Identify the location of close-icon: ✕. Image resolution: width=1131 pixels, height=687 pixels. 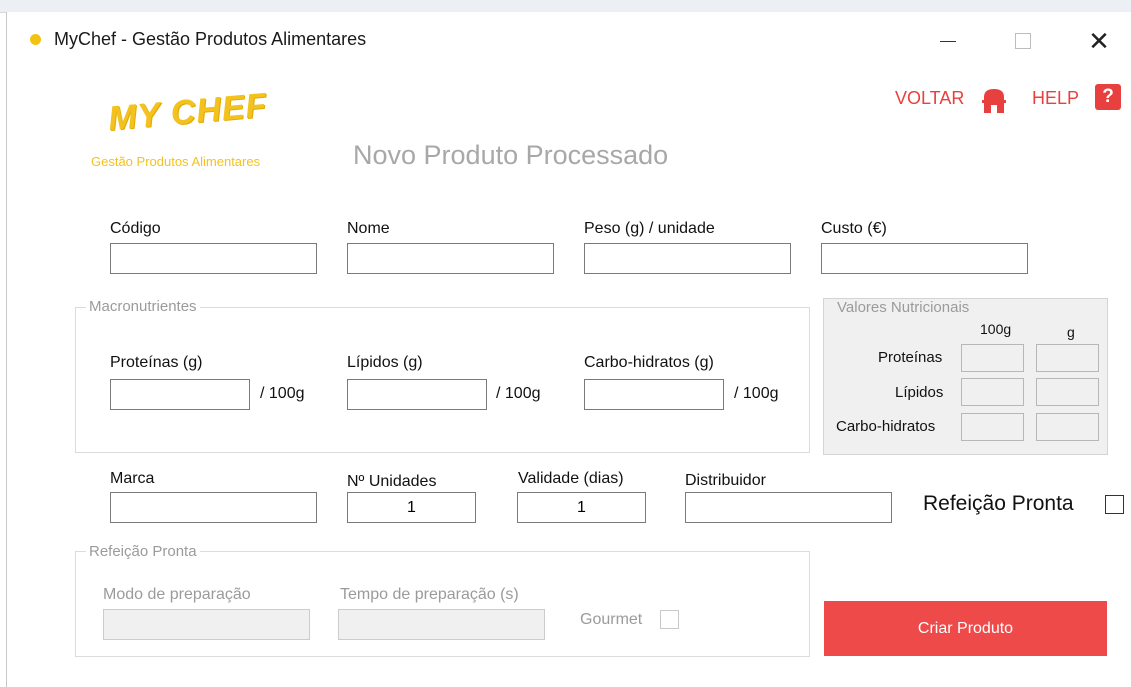
(1099, 40).